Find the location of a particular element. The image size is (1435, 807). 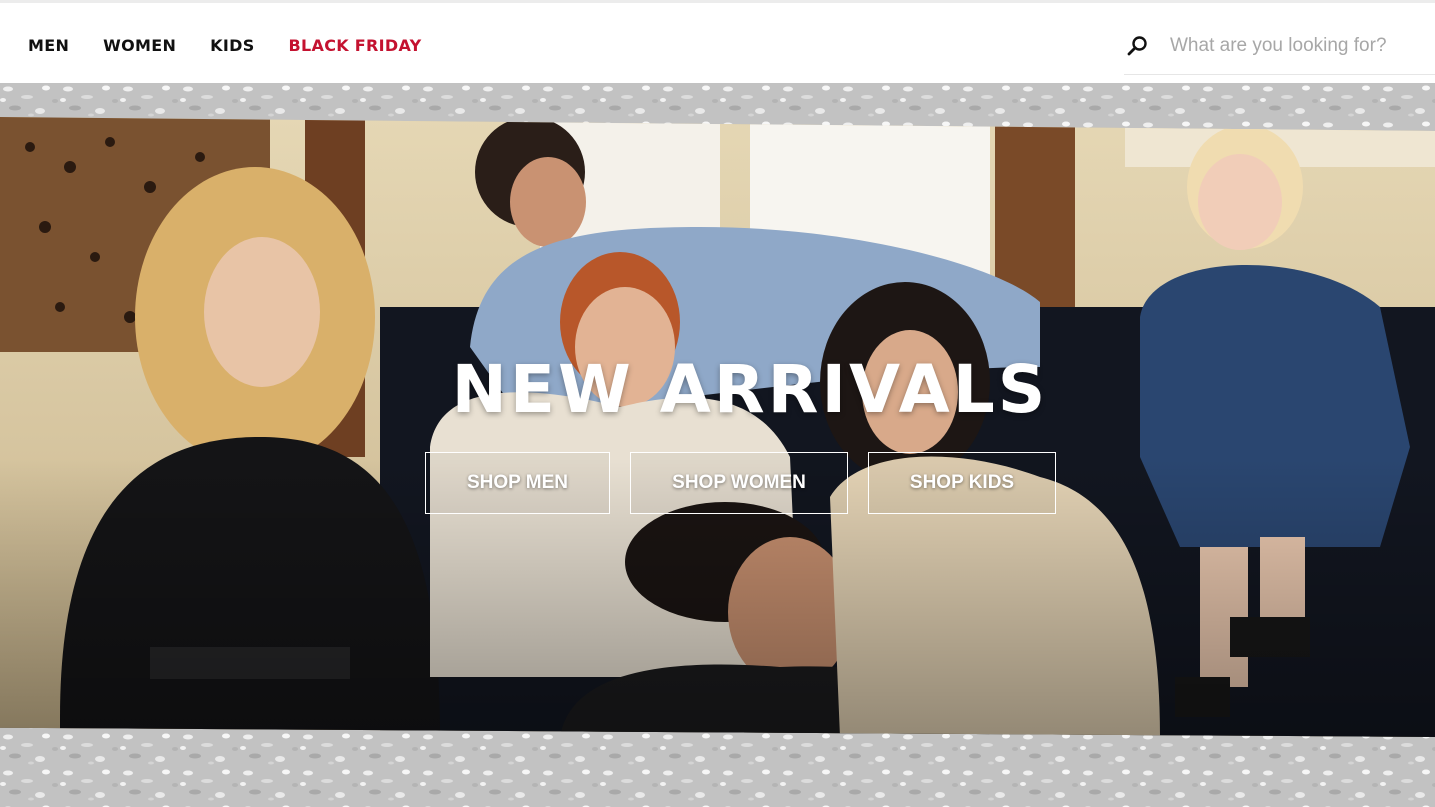

search-bar is located at coordinates (1279, 53).